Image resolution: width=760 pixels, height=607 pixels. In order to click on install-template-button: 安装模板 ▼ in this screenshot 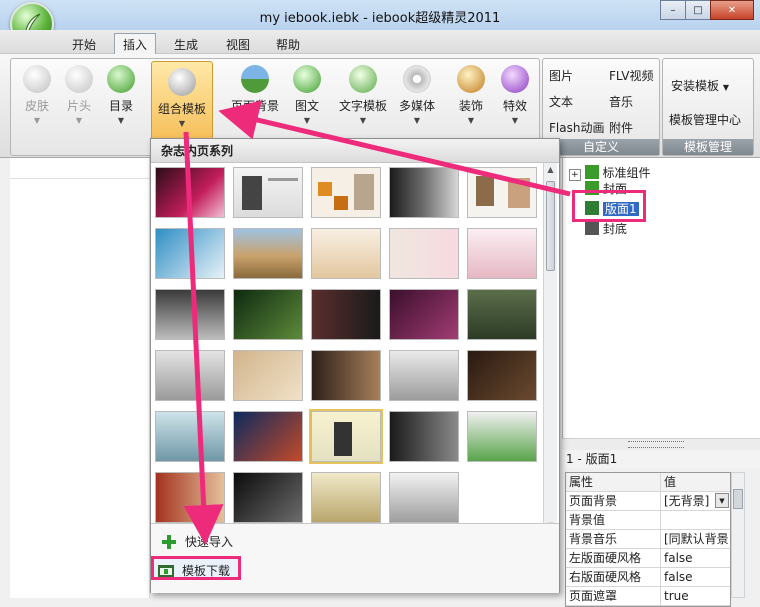, I will do `click(700, 85)`.